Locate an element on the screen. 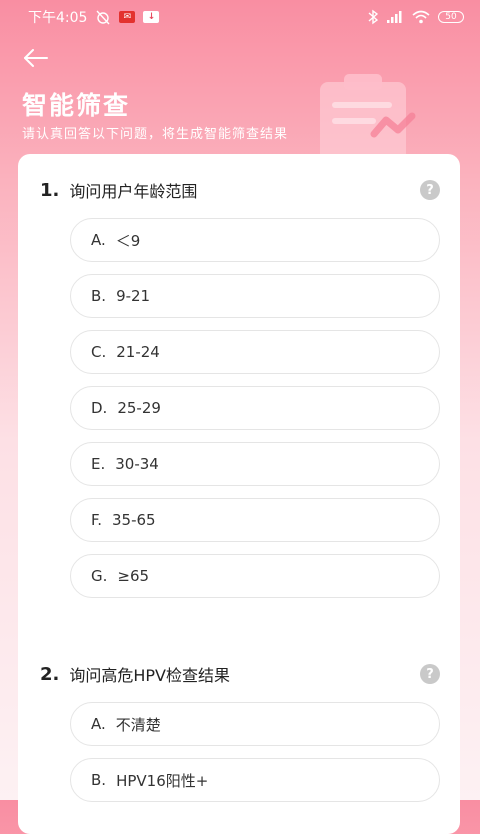 Image resolution: width=480 pixels, height=834 pixels. question-2: 2. 询问高危HPV检查结果 ? A. 不清楚 B. HPV16阳性+ is located at coordinates (239, 730).